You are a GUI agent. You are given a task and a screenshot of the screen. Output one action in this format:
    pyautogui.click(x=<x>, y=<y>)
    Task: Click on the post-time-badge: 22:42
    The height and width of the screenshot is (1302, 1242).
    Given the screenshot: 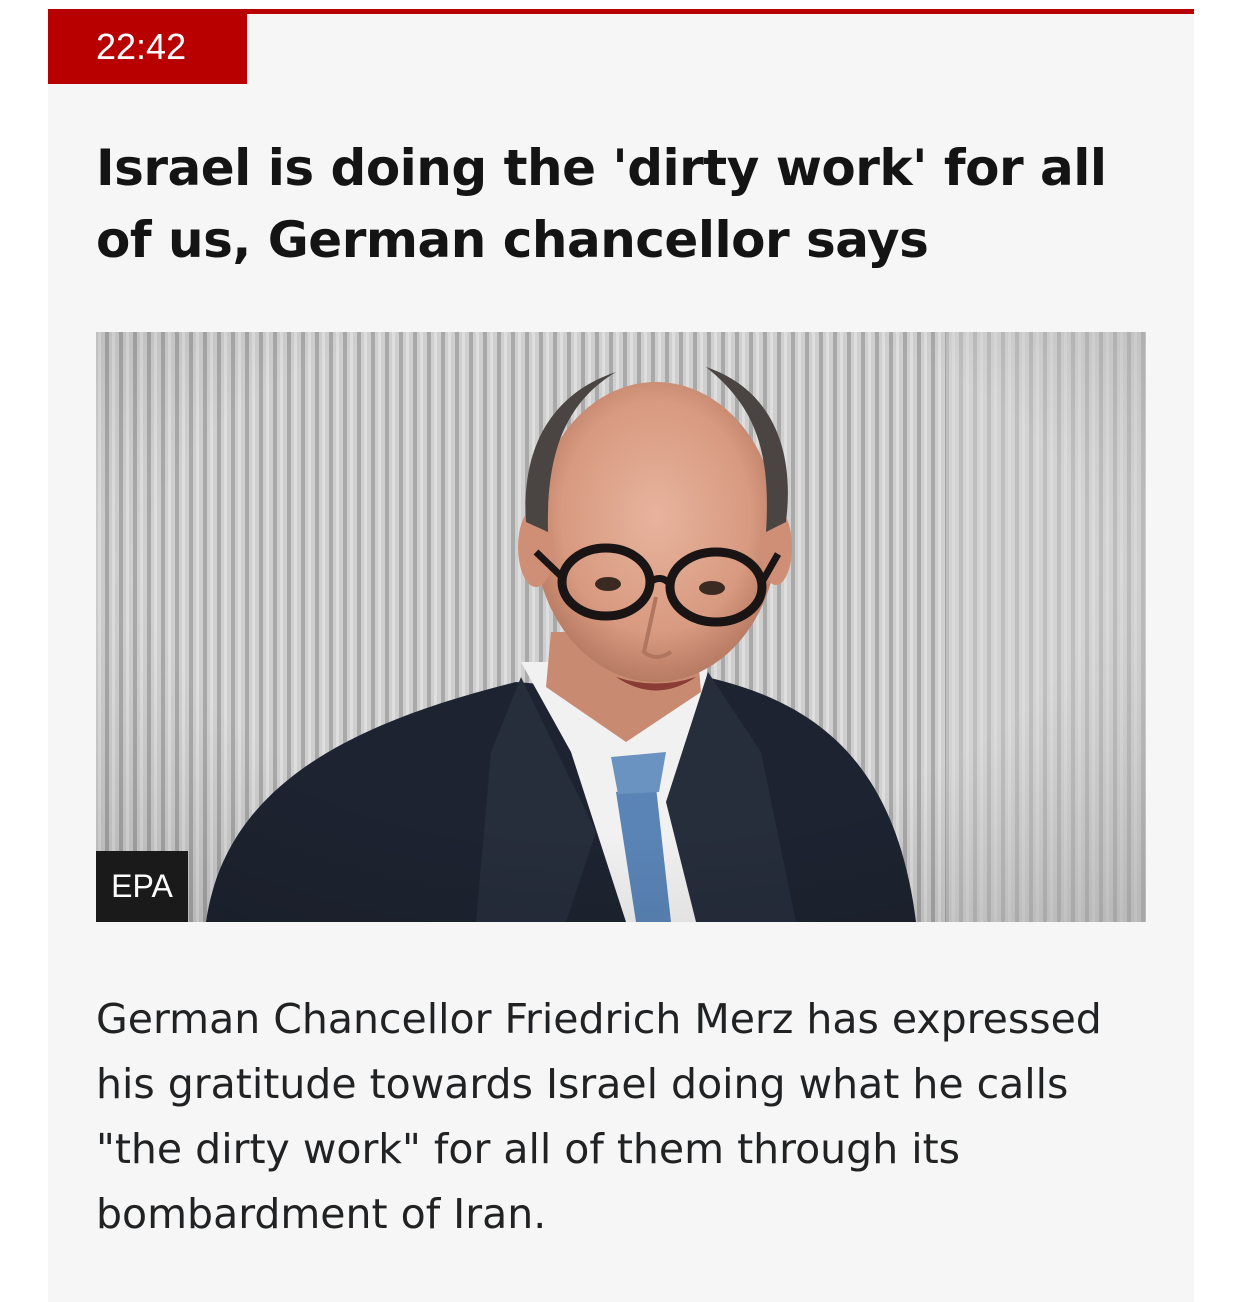 What is the action you would take?
    pyautogui.click(x=147, y=49)
    